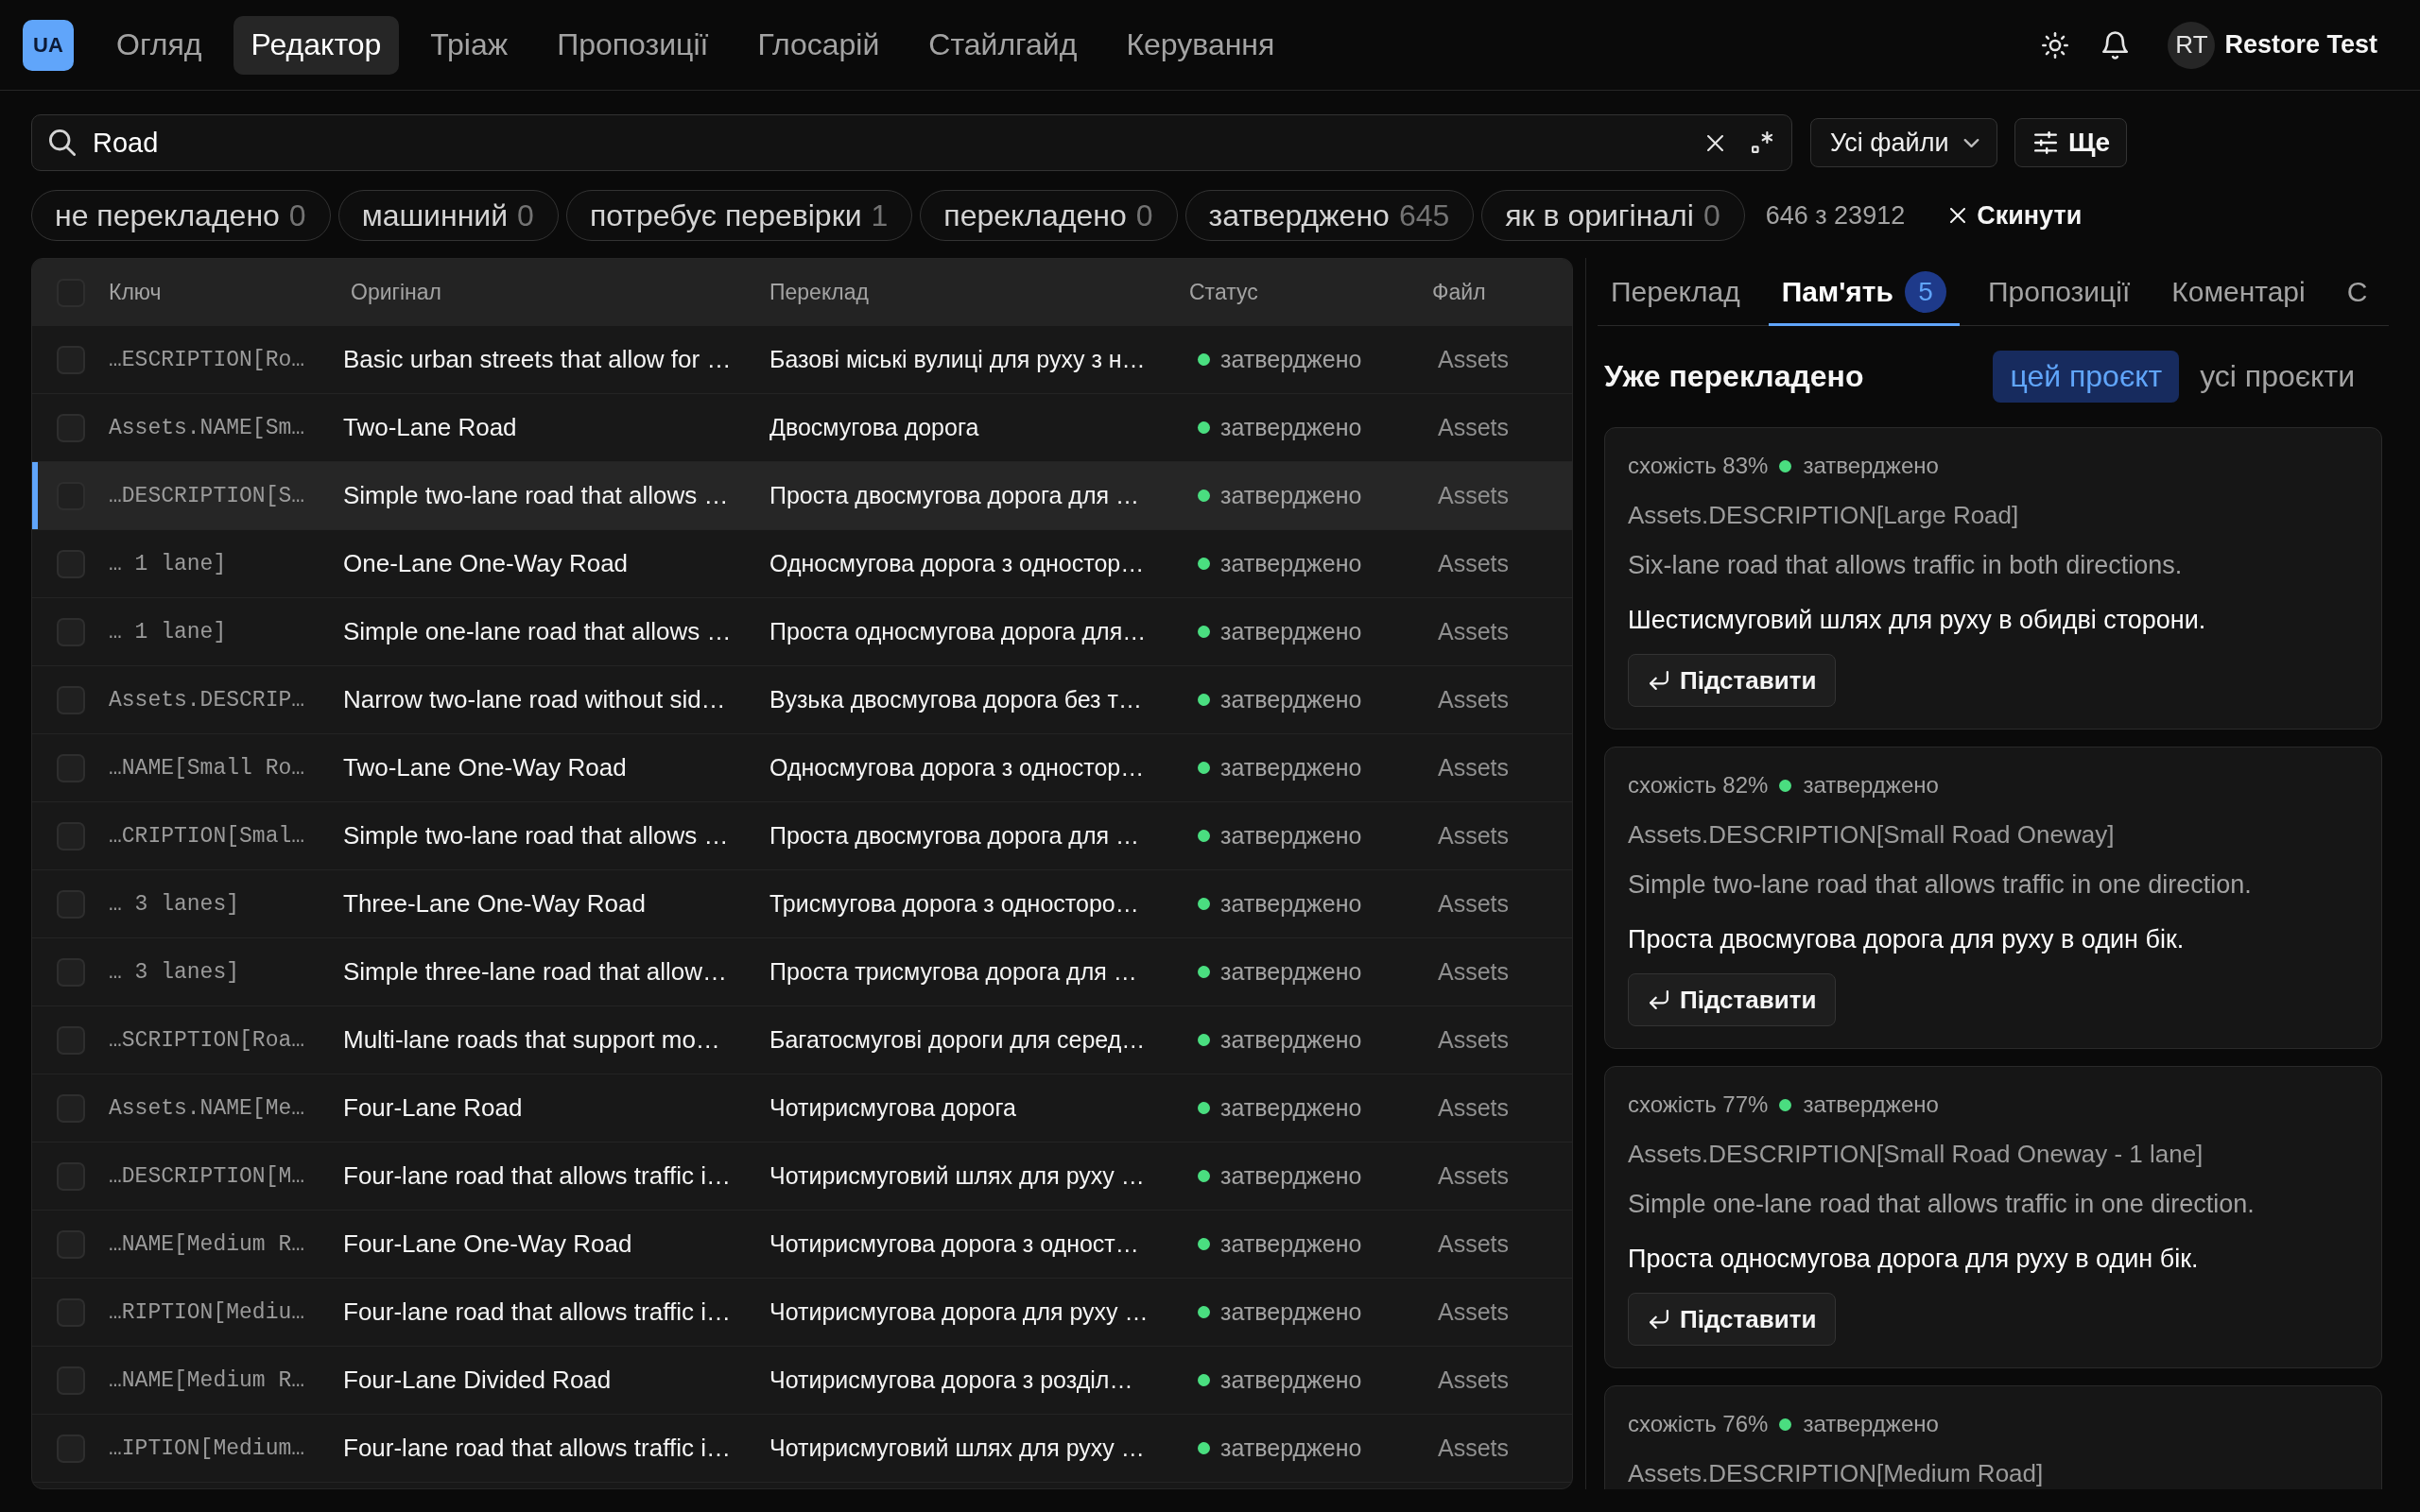  I want to click on table-row: …RIPTION[Mediu… Four-lane road that allows traffic i… Чотирисмугова дорога для руху … затверджено Assets, so click(802, 1313).